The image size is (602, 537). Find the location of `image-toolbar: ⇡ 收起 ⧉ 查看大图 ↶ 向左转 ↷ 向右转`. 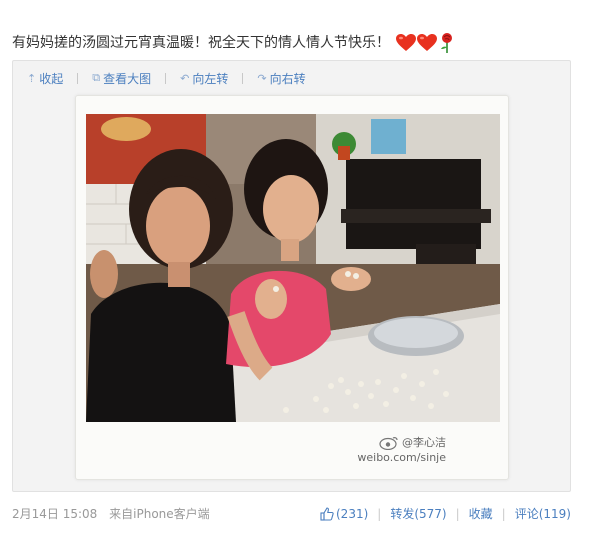

image-toolbar: ⇡ 收起 ⧉ 查看大图 ↶ 向左转 ↷ 向右转 is located at coordinates (173, 78).